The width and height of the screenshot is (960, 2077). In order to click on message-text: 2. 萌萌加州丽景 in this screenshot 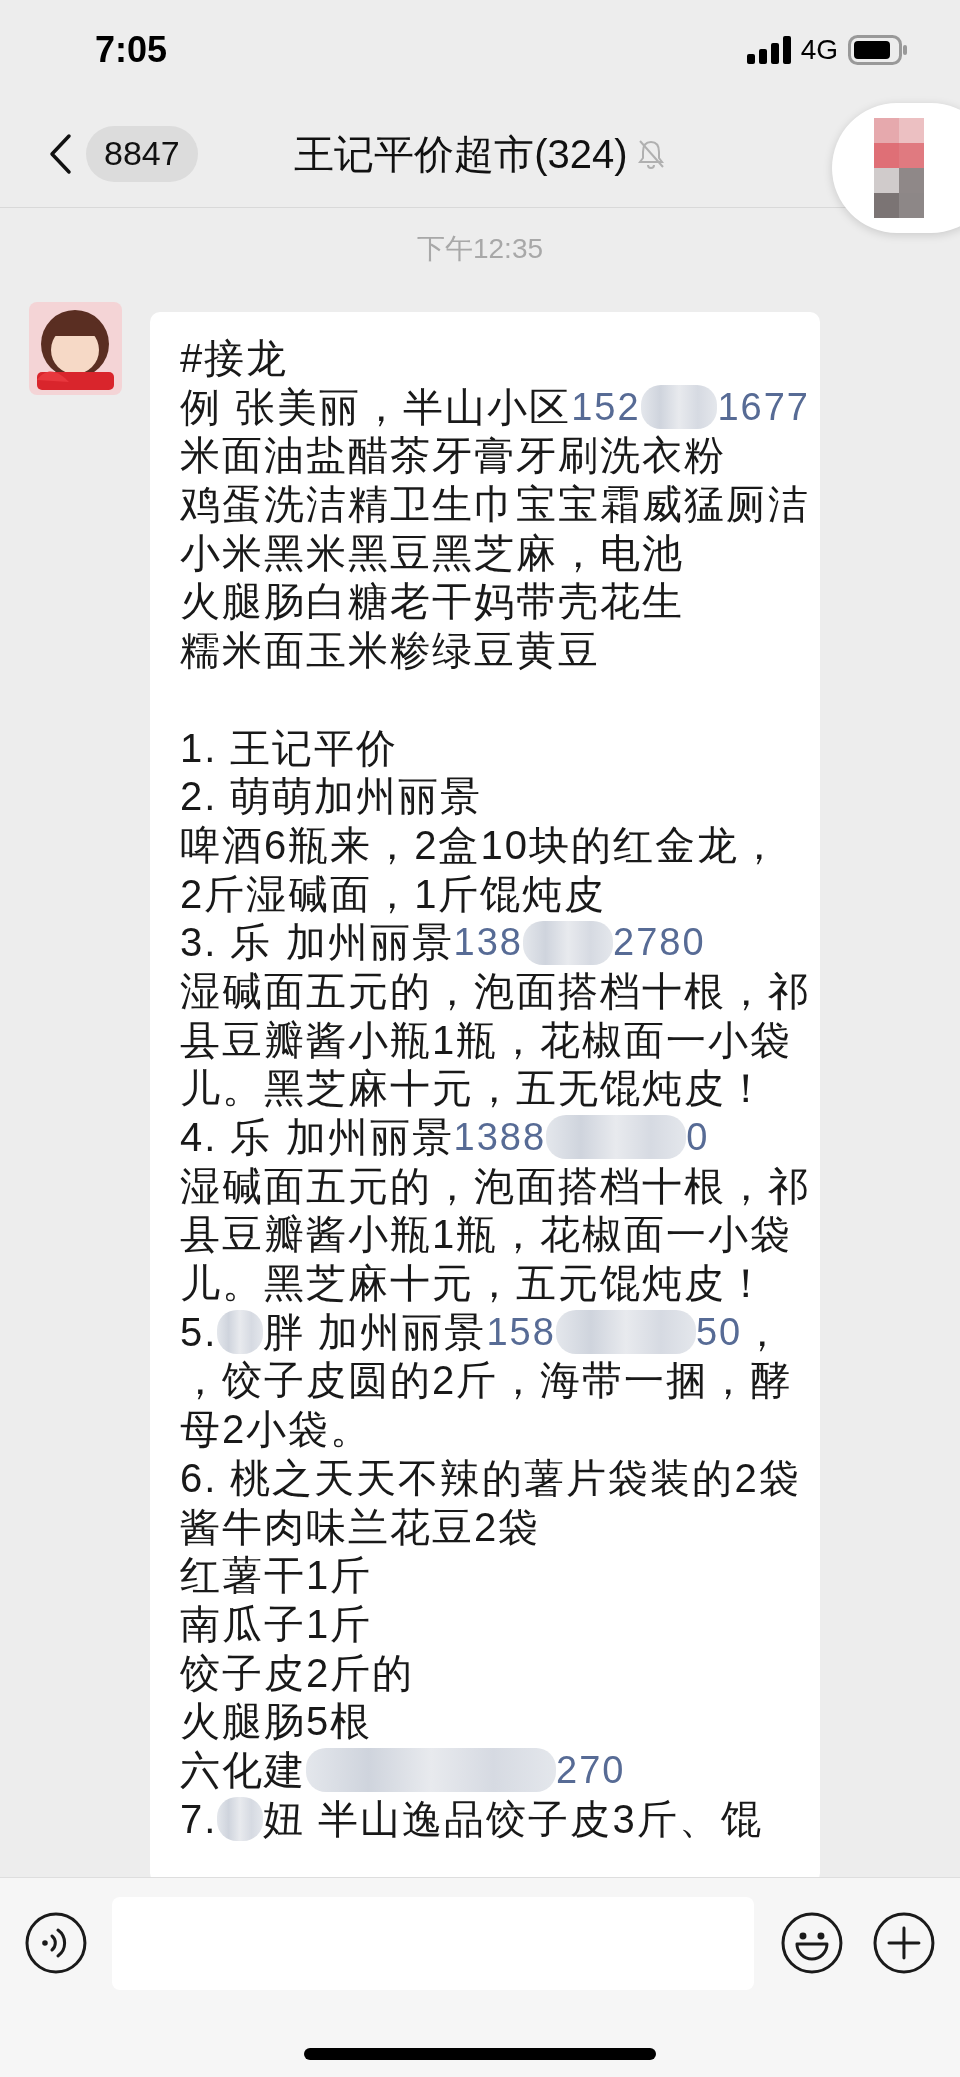, I will do `click(331, 797)`.